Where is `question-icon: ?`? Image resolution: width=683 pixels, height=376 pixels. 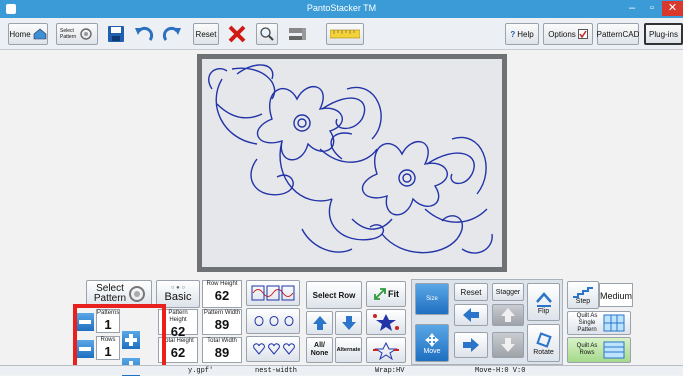
question-icon: ? is located at coordinates (513, 34).